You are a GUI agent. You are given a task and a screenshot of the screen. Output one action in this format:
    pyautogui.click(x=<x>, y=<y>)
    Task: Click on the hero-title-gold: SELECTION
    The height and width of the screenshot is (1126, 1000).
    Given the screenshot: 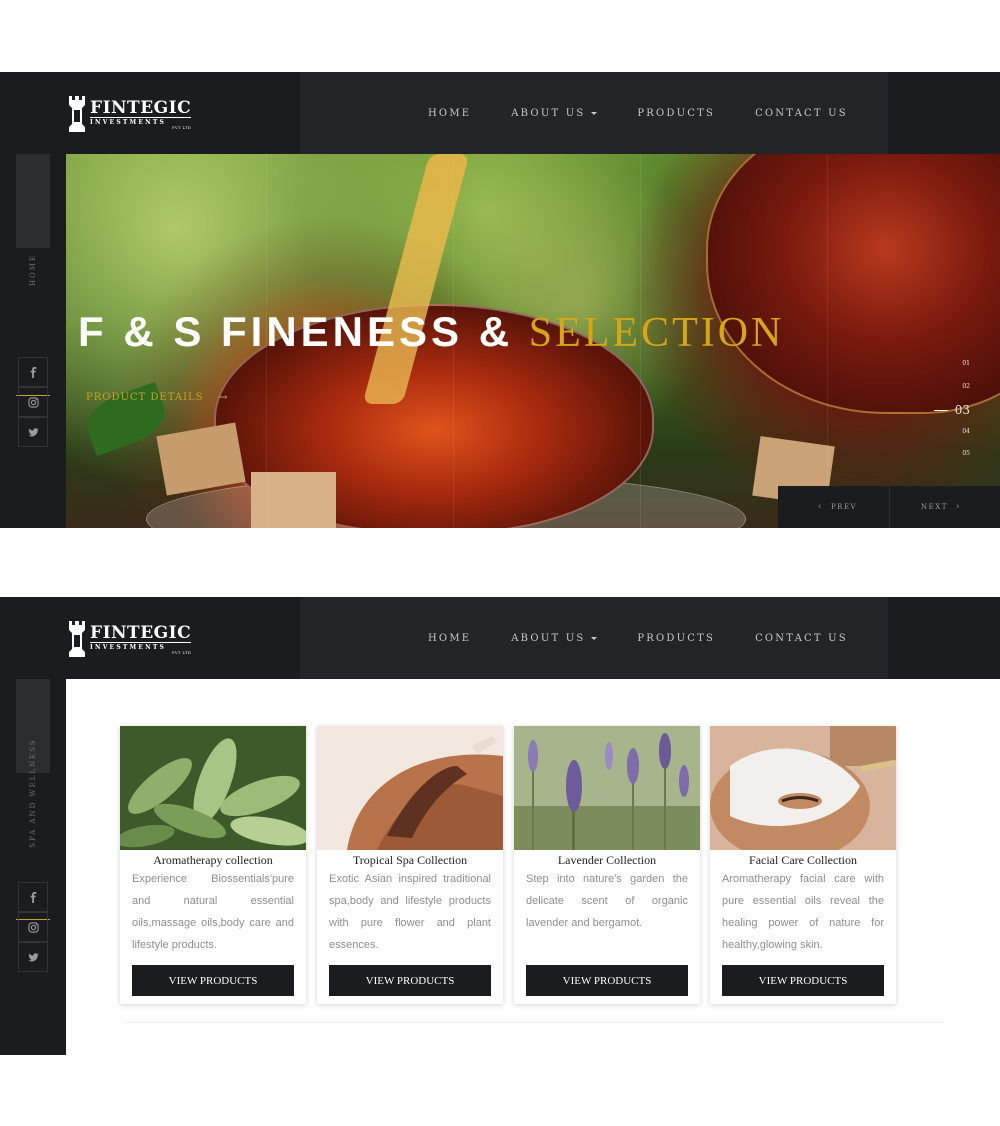 What is the action you would take?
    pyautogui.click(x=656, y=333)
    